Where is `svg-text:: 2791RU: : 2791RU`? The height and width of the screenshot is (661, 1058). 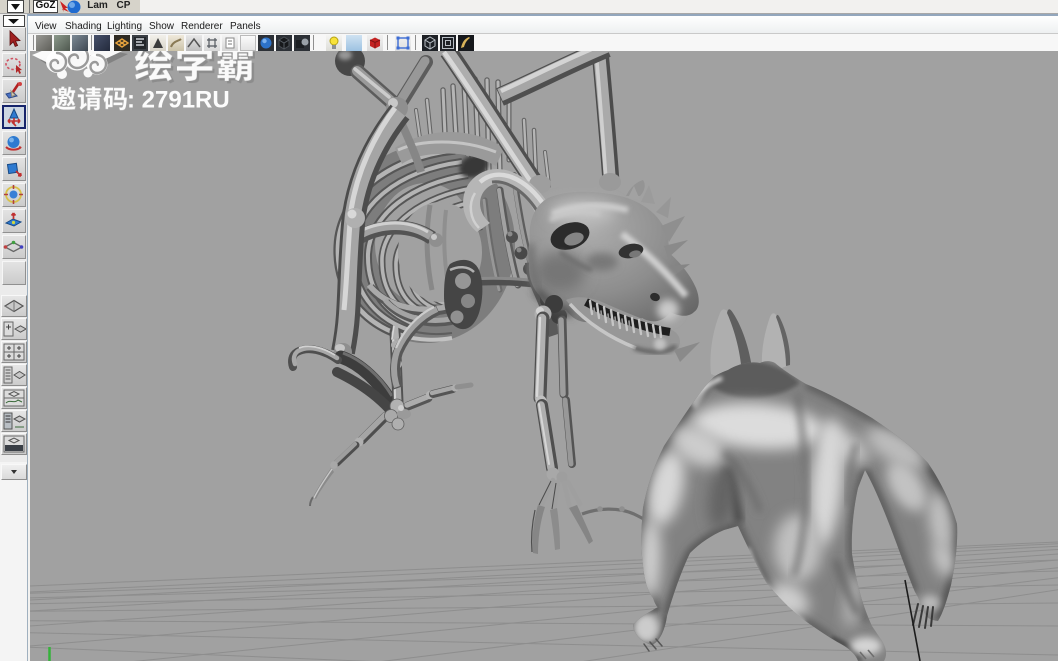
svg-text:: 2791RU: : 2791RU is located at coordinates (178, 100).